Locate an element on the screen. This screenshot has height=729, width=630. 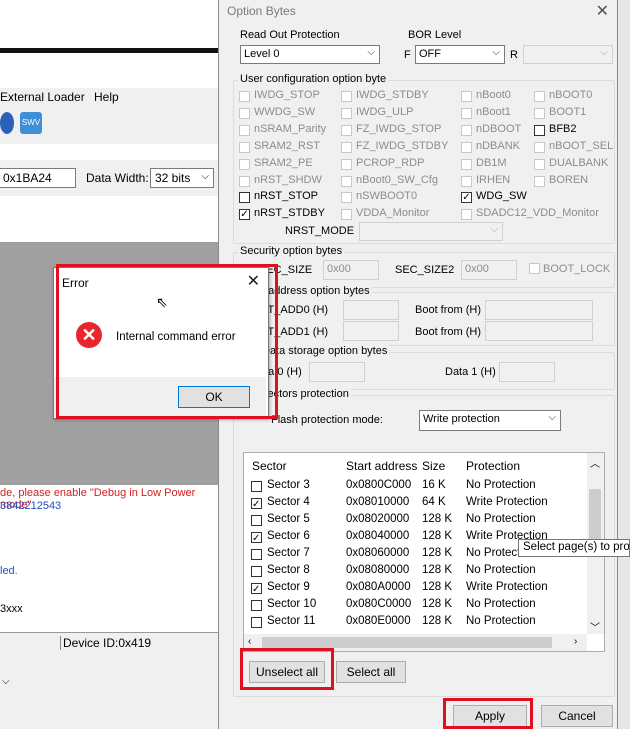
nrst-mode-select: ⌵ is located at coordinates (431, 231).